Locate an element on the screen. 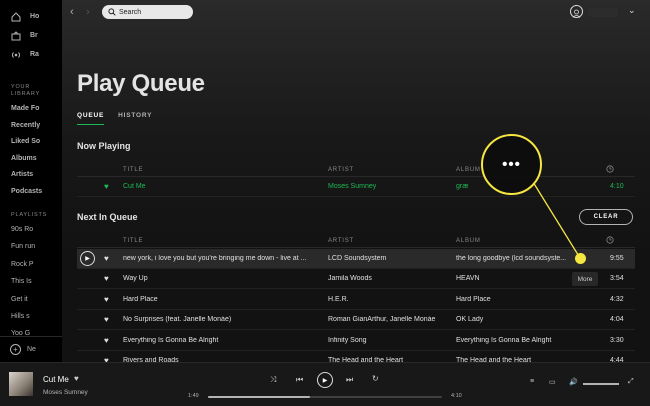 This screenshot has height=406, width=650. back-arrow-icon: ‹ is located at coordinates (76, 12).